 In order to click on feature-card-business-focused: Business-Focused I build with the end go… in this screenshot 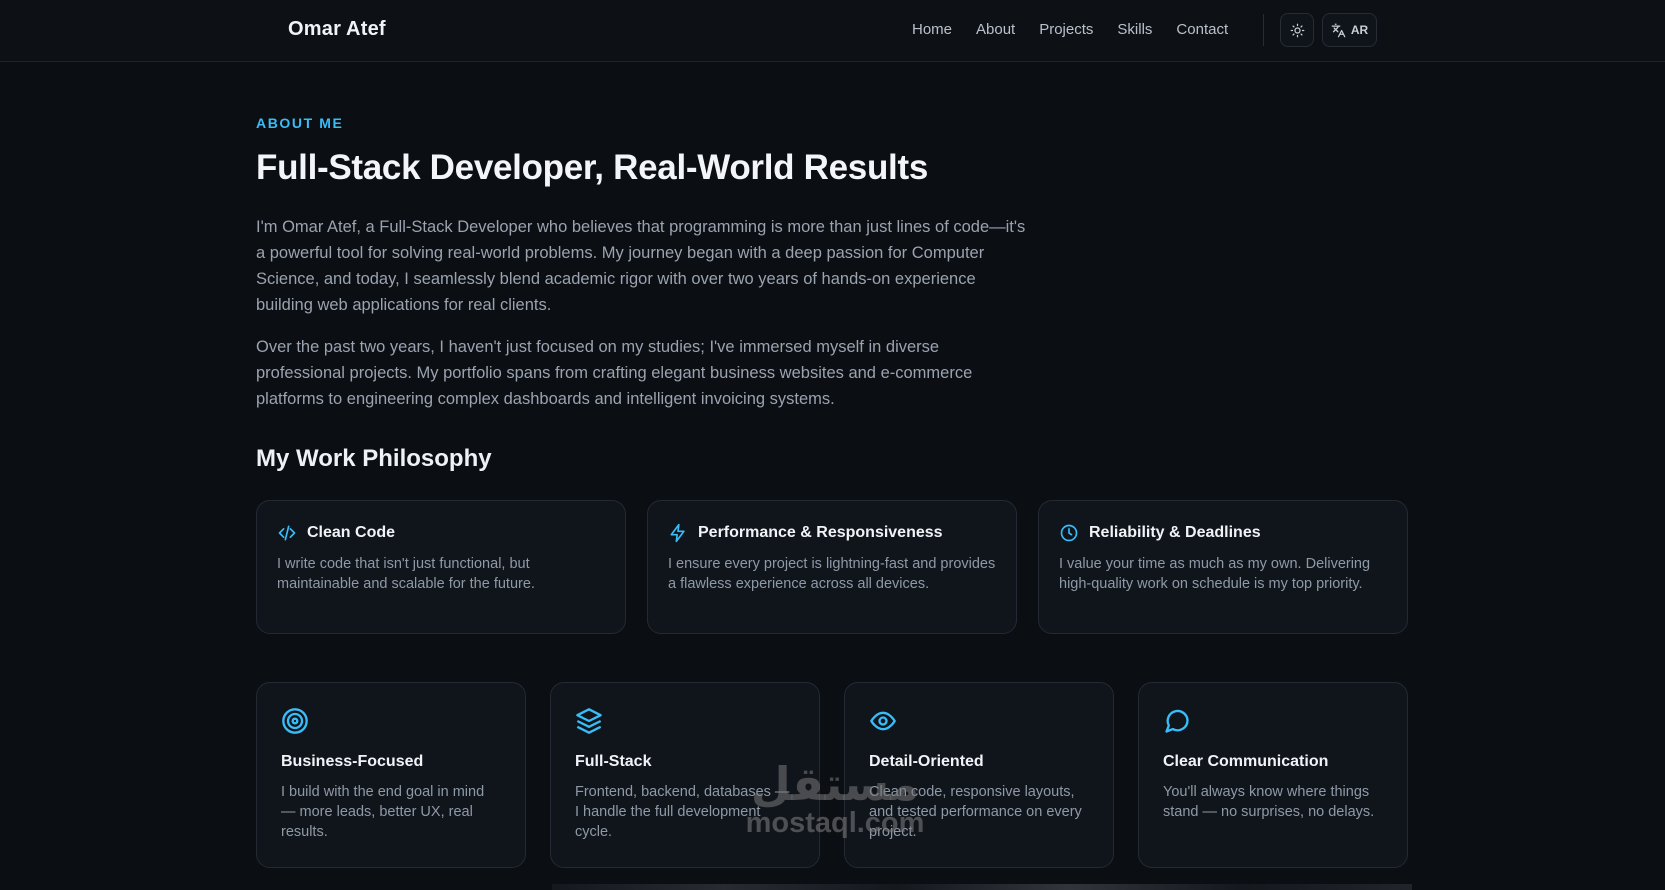, I will do `click(391, 775)`.